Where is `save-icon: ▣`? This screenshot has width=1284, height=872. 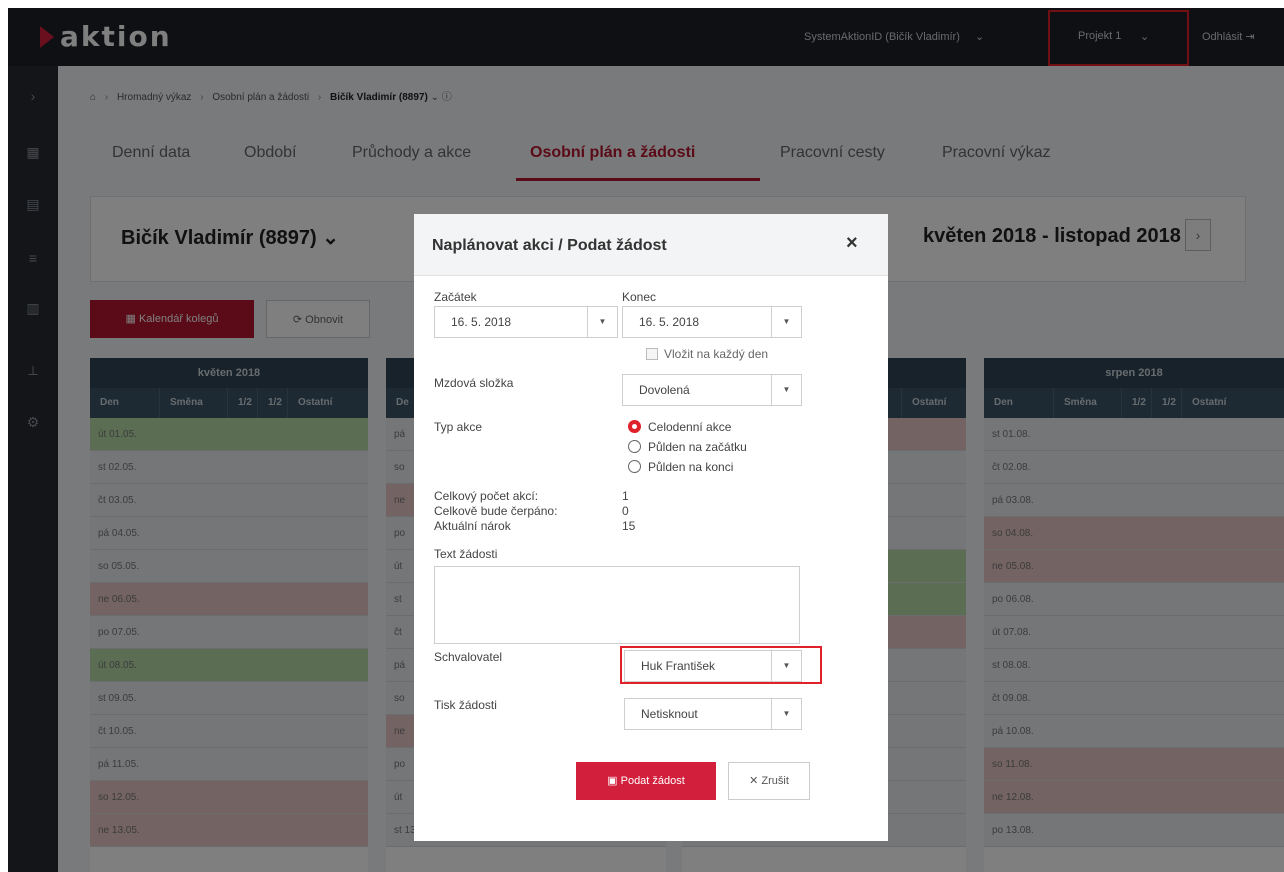 save-icon: ▣ is located at coordinates (614, 781).